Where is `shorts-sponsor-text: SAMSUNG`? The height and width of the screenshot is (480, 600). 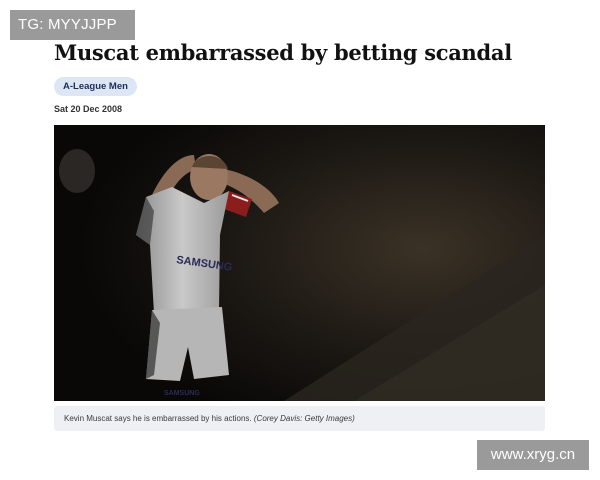 shorts-sponsor-text: SAMSUNG is located at coordinates (182, 393).